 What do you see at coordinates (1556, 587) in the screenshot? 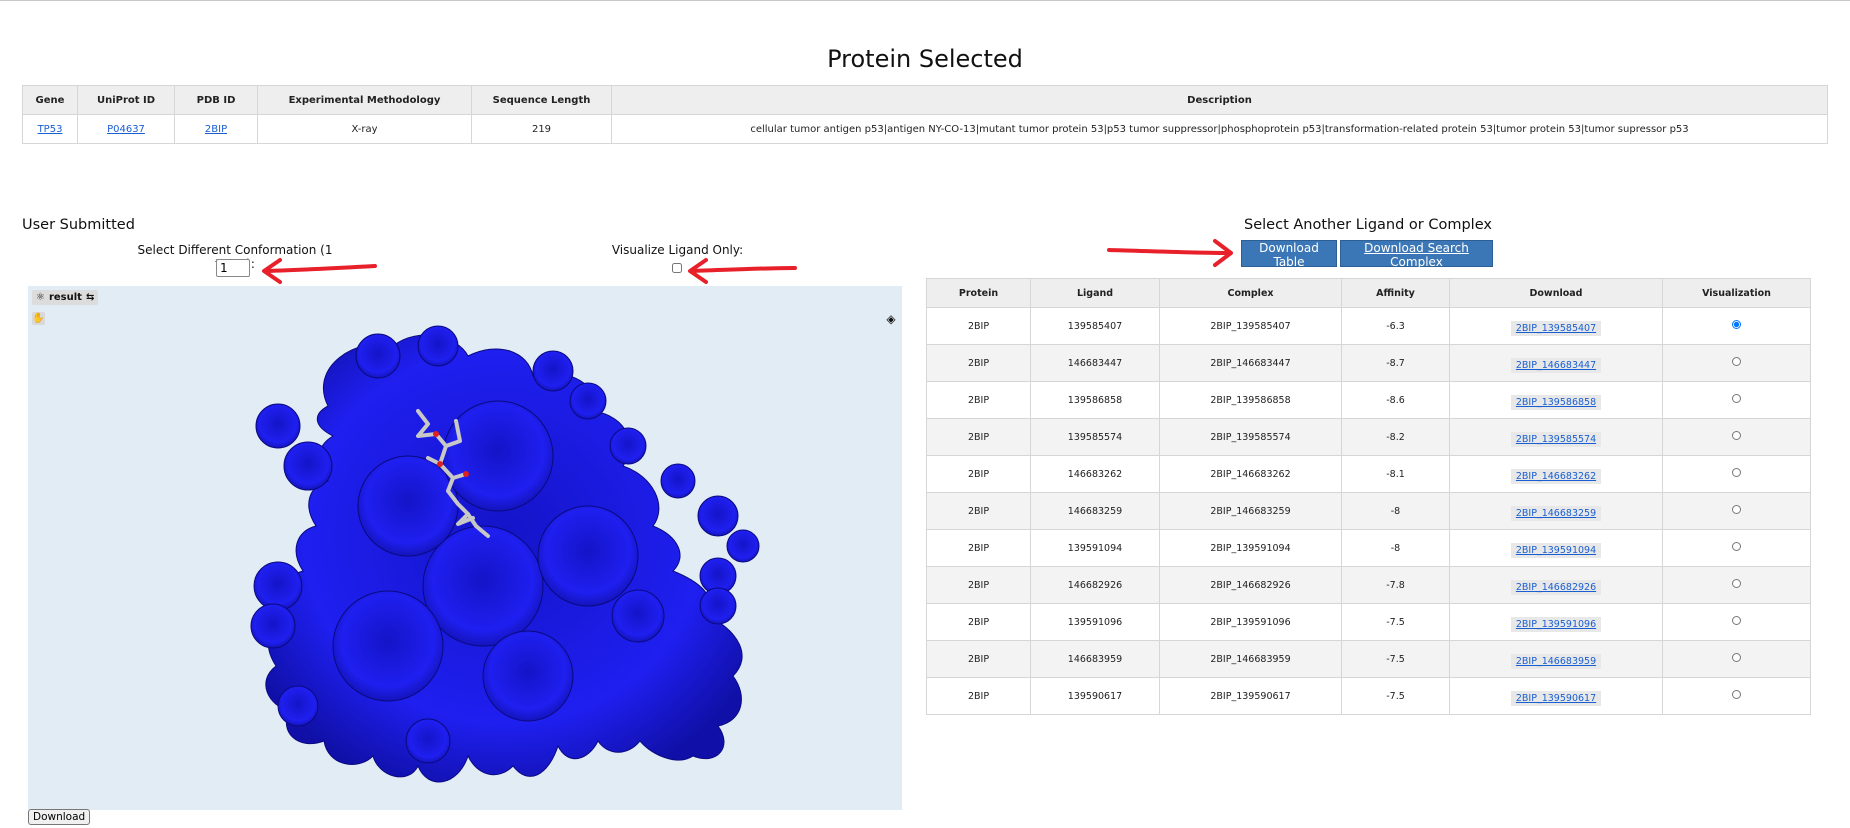
I see `complex-download-link: 2BIP_146682926` at bounding box center [1556, 587].